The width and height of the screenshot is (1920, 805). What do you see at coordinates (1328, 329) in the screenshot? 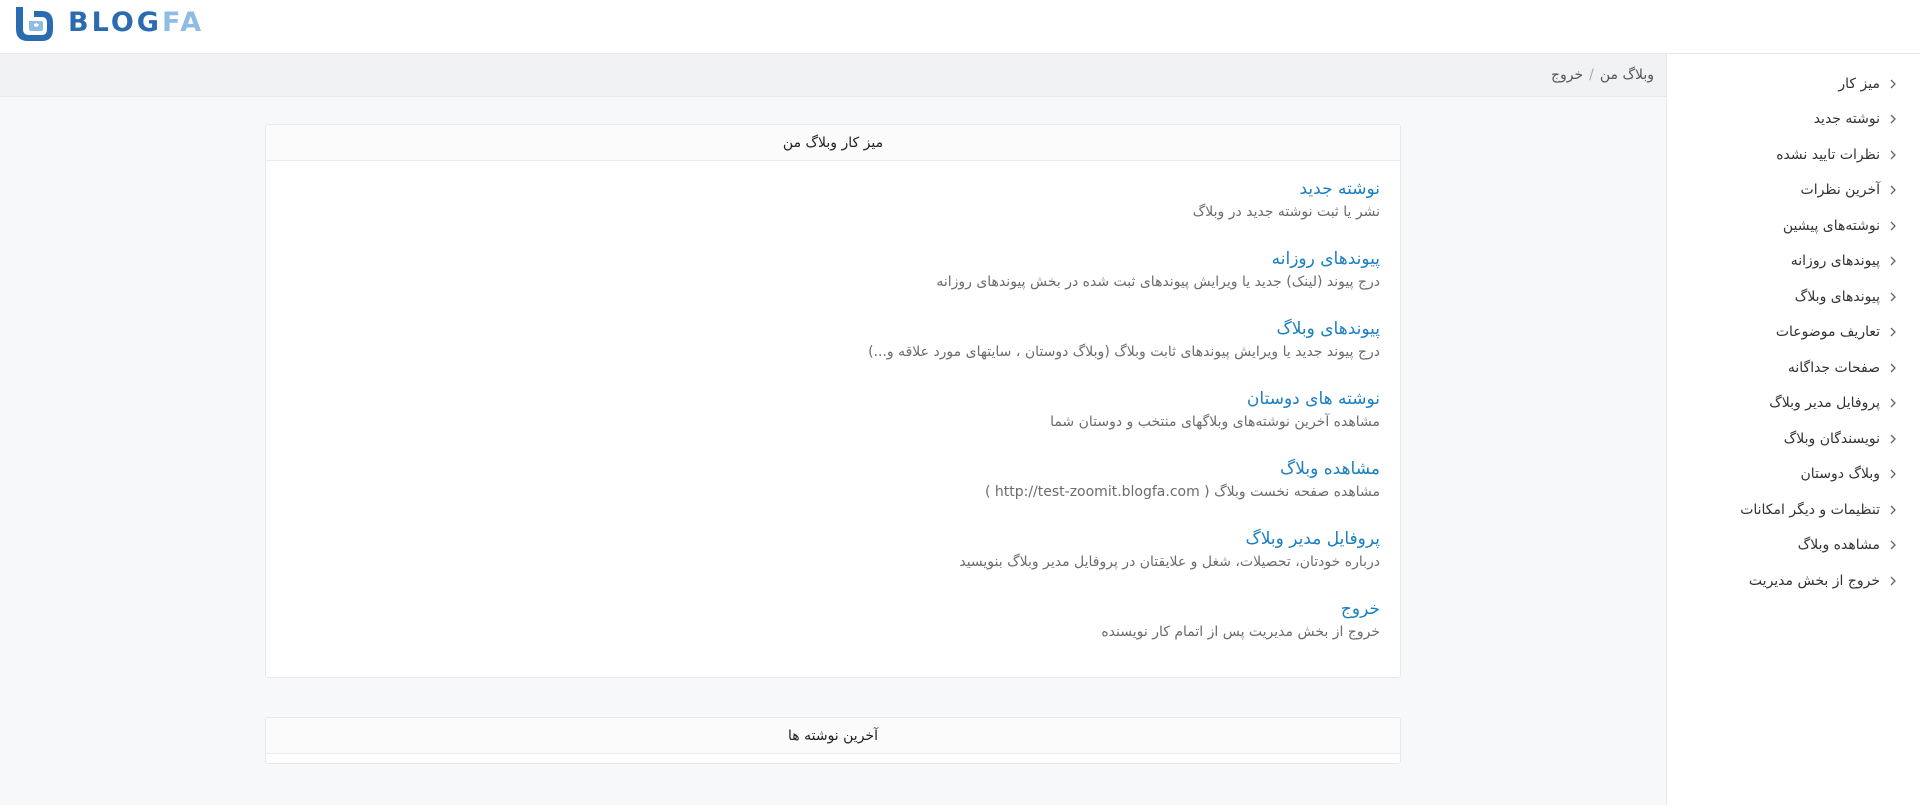
I see `dashboard-item-link: پیوندهای وبلاگ` at bounding box center [1328, 329].